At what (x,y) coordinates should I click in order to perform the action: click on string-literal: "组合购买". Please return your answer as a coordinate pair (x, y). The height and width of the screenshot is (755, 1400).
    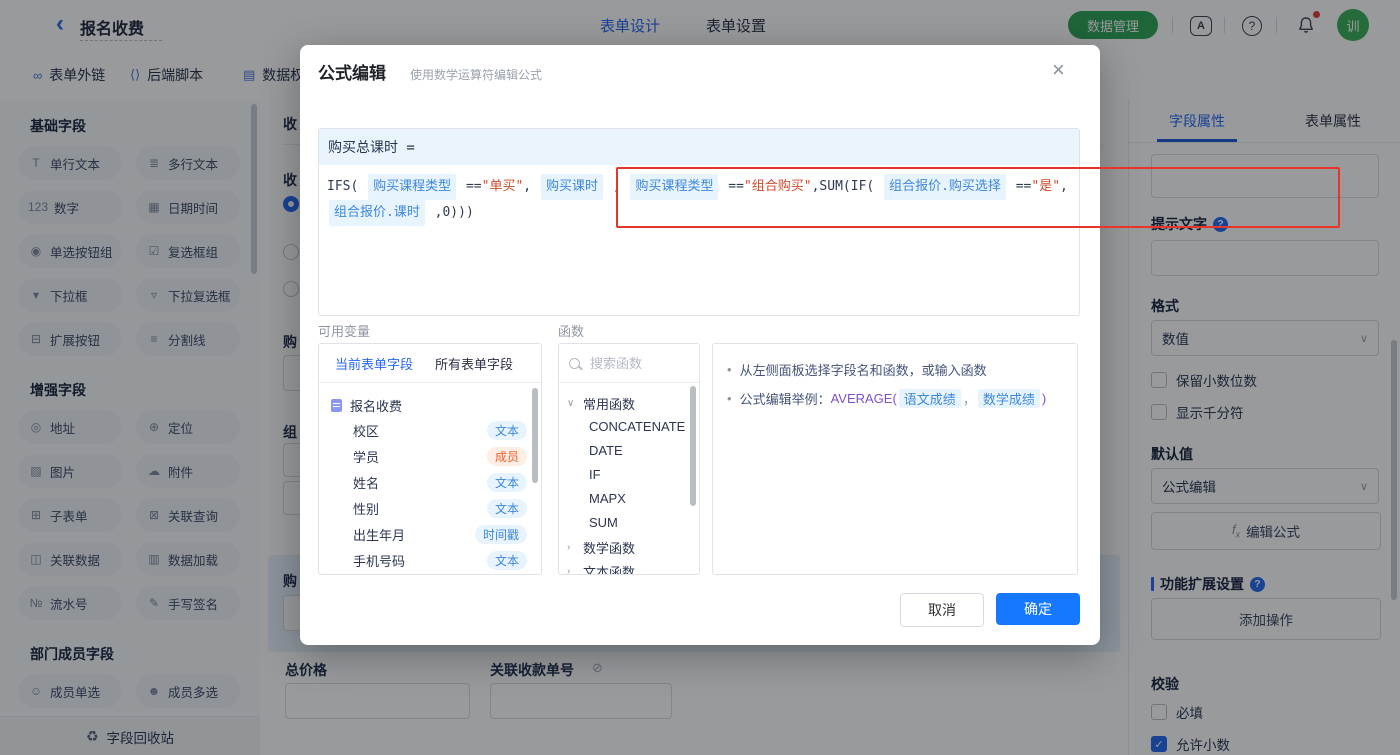
    Looking at the image, I should click on (777, 186).